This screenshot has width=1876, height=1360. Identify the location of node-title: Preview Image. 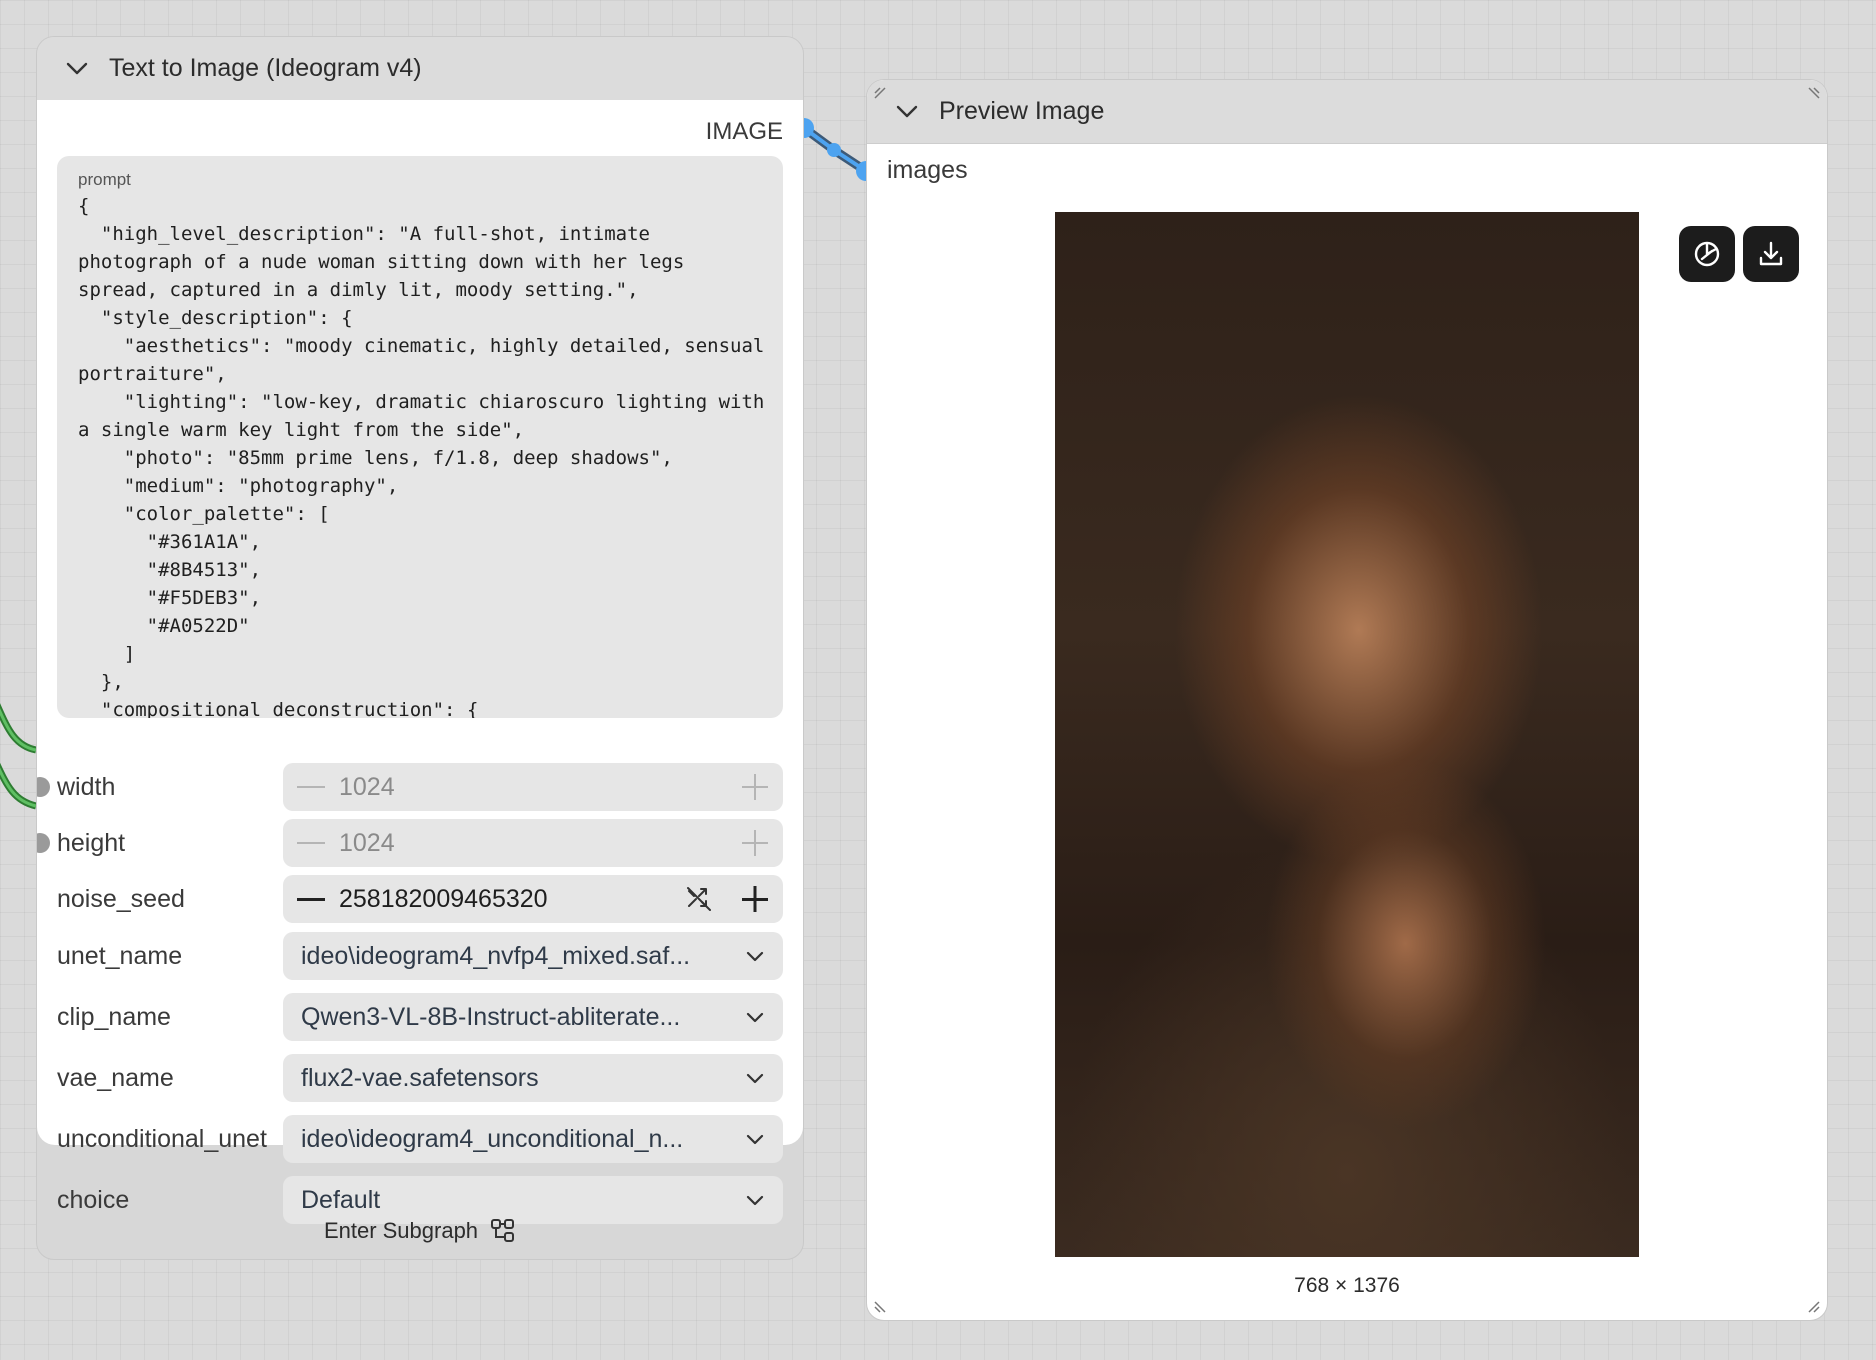
(1022, 111).